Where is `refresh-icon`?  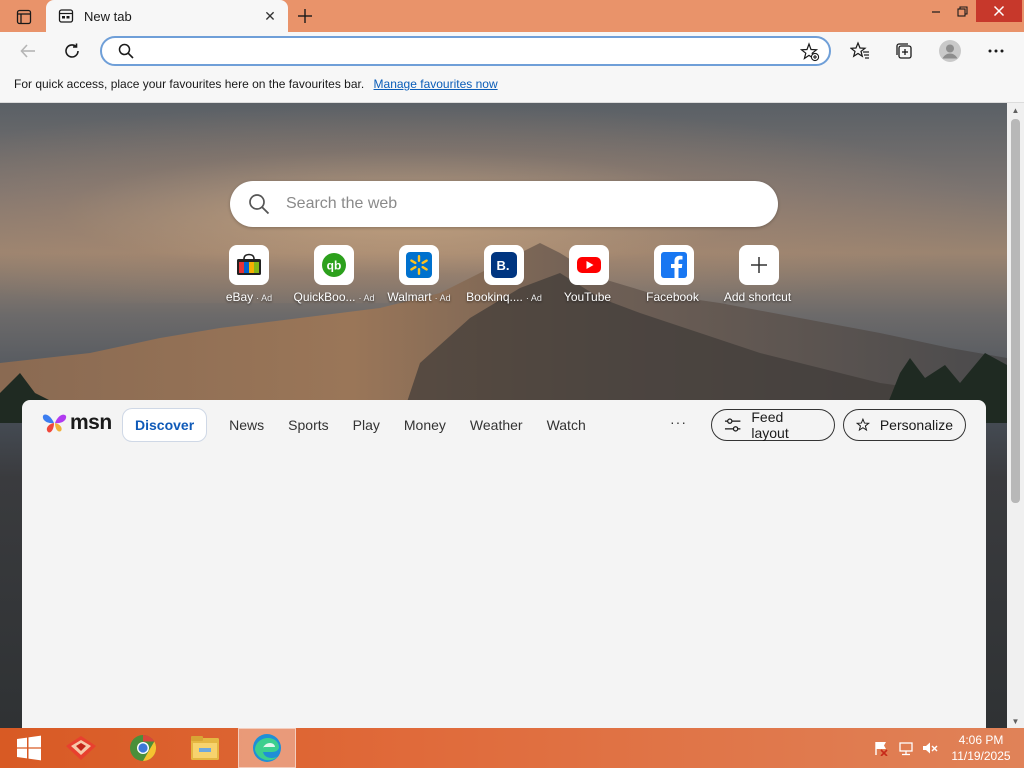
refresh-icon is located at coordinates (72, 50).